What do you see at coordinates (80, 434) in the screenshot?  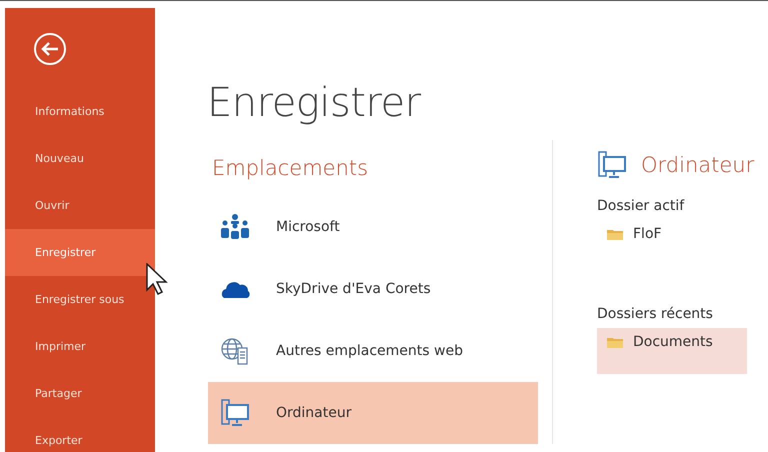 I see `sidebar-item: Exporter` at bounding box center [80, 434].